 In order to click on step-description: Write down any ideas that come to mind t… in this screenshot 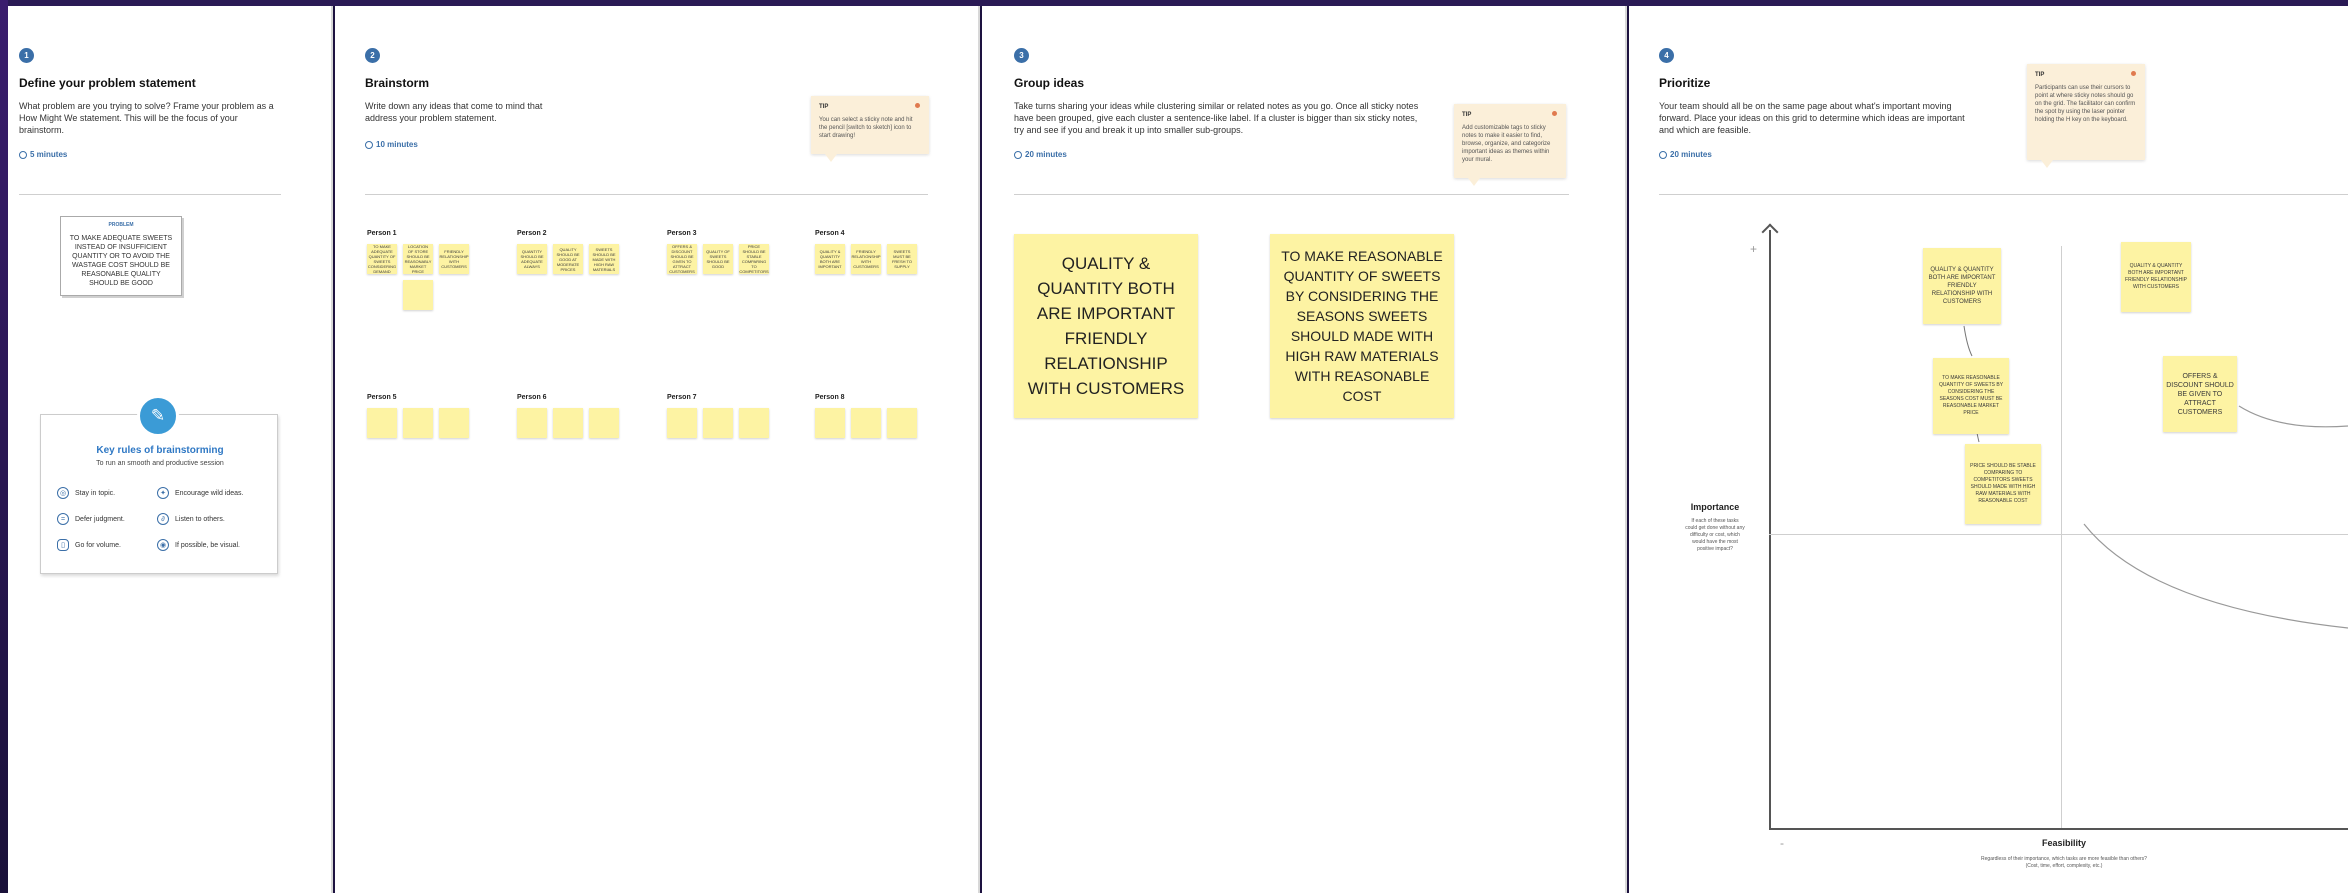, I will do `click(454, 112)`.